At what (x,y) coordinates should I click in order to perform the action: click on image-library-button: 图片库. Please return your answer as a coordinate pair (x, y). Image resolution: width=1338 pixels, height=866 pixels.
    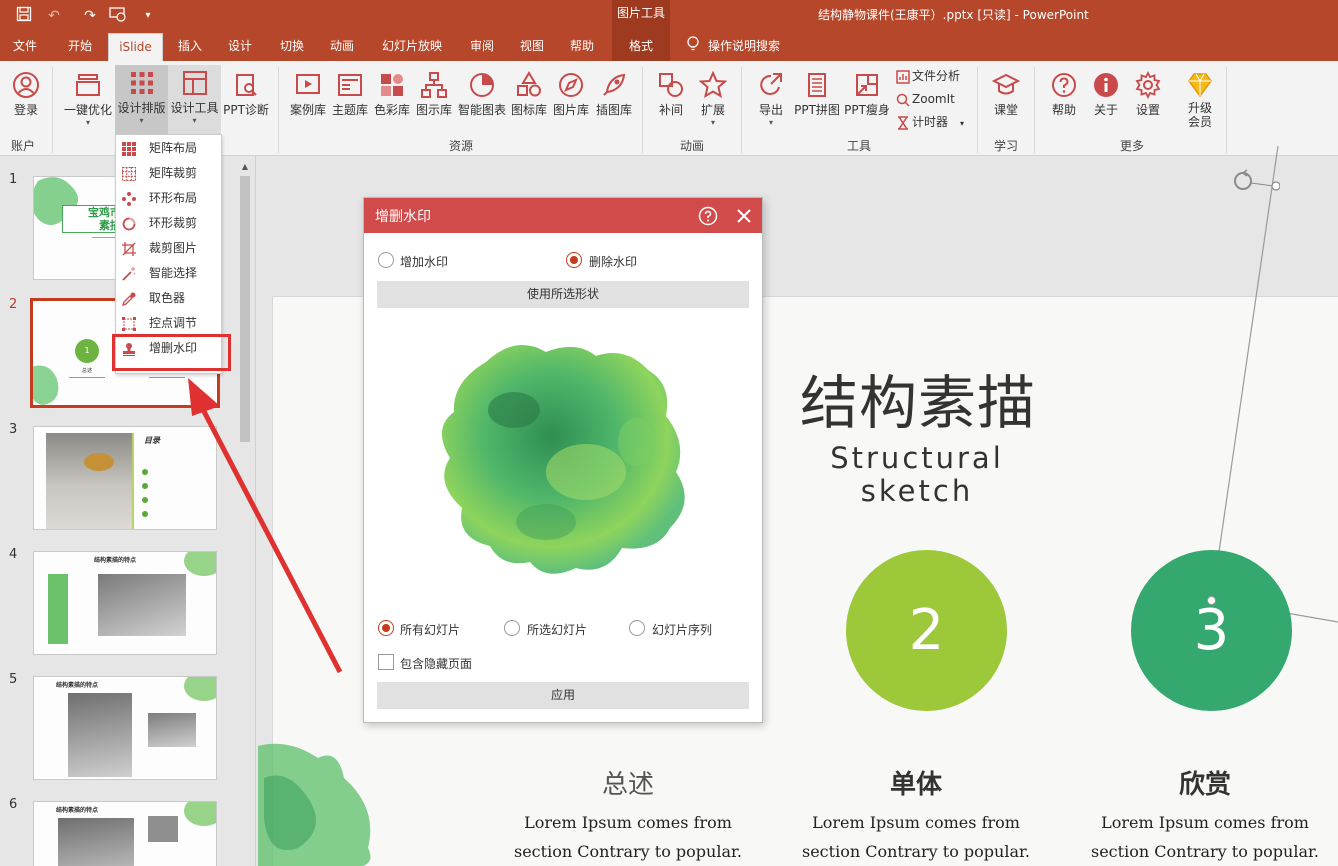
    Looking at the image, I should click on (571, 102).